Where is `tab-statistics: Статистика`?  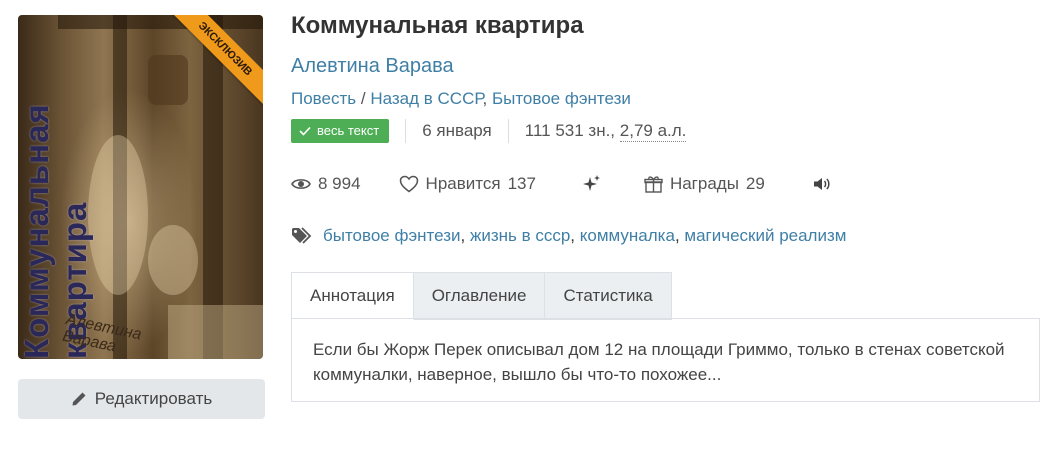 tab-statistics: Статистика is located at coordinates (608, 296).